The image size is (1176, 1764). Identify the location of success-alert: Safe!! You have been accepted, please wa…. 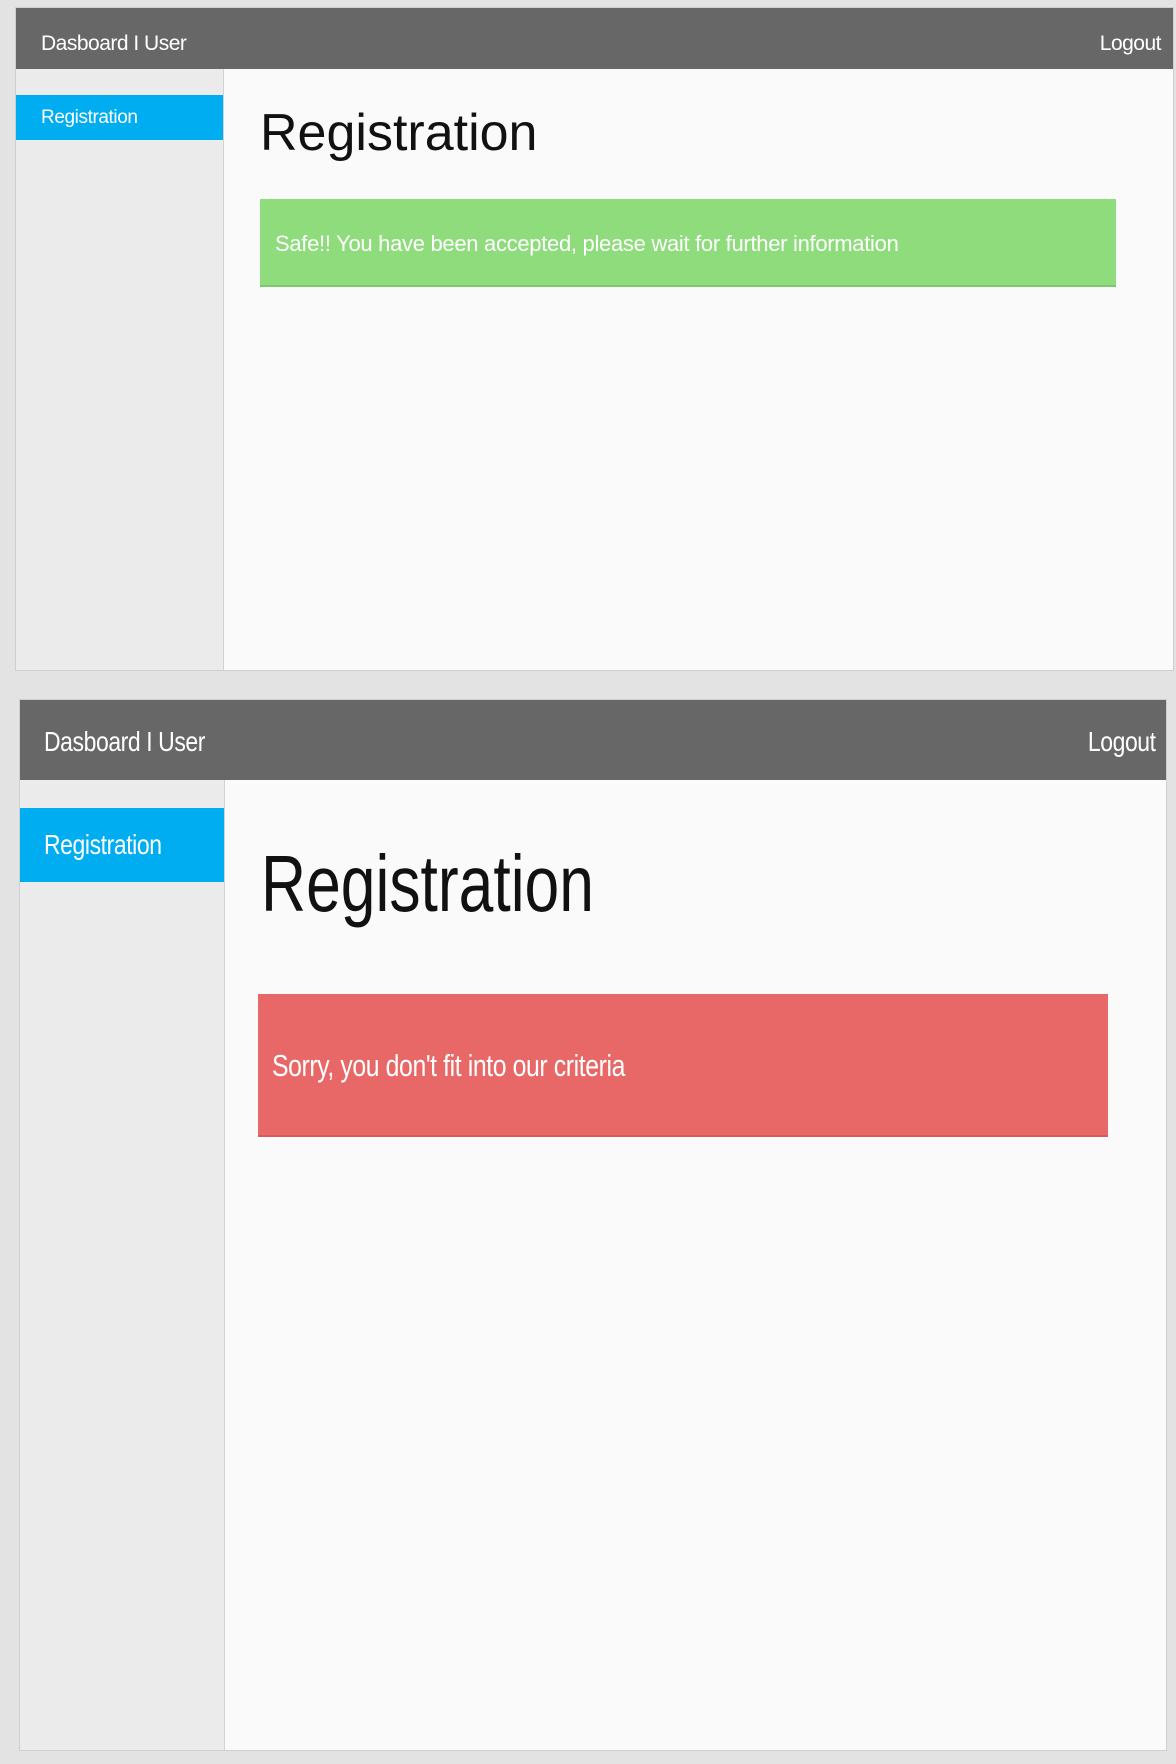
(688, 243).